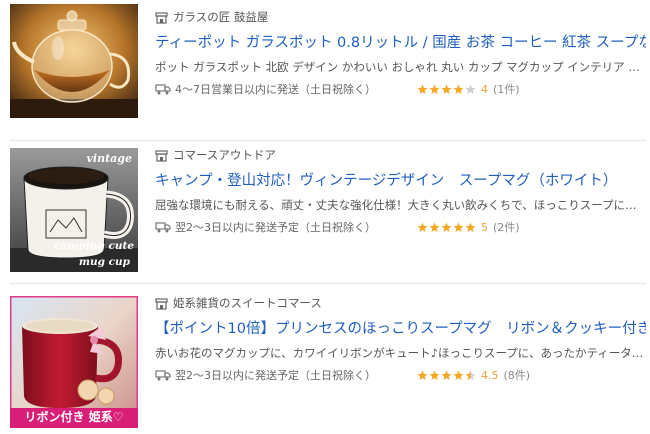  What do you see at coordinates (400, 303) in the screenshot?
I see `shop-name-row: 姫系雑貨のスイートコマース` at bounding box center [400, 303].